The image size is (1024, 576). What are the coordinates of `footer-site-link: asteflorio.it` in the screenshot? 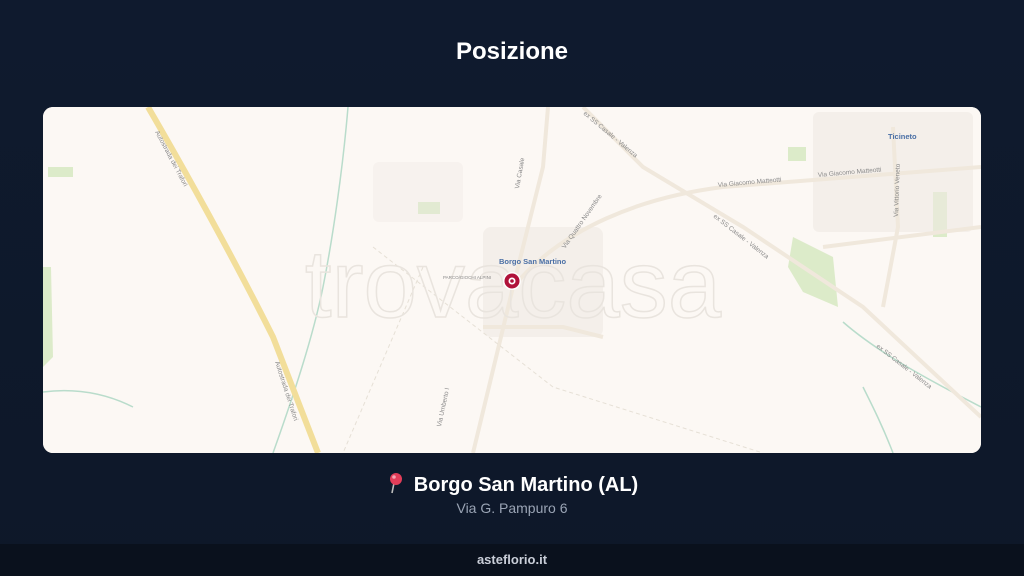 It's located at (512, 559).